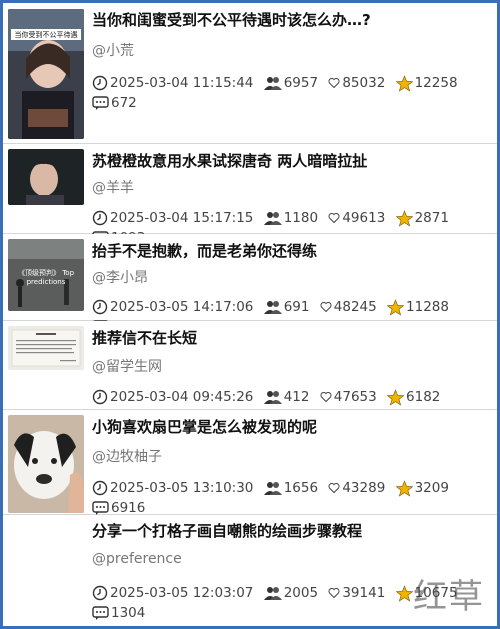 Image resolution: width=500 pixels, height=629 pixels. What do you see at coordinates (431, 218) in the screenshot?
I see `stars-count: 2871` at bounding box center [431, 218].